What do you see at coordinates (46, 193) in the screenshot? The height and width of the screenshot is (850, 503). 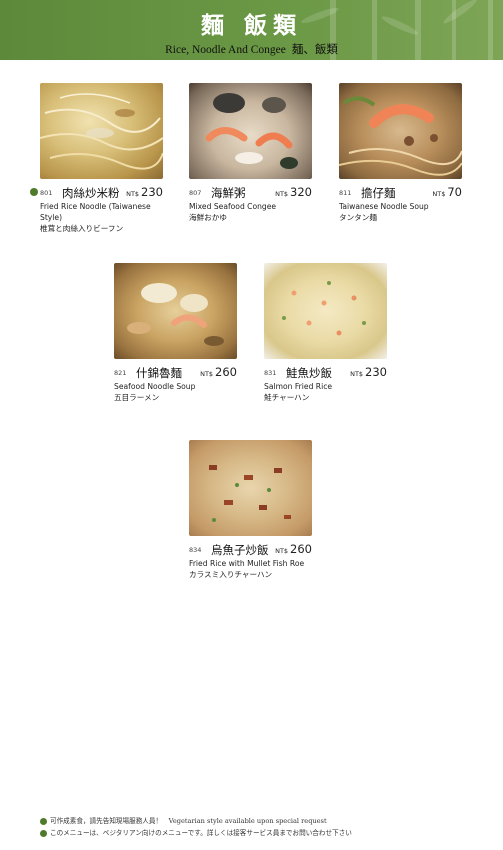 I see `item-number: 801` at bounding box center [46, 193].